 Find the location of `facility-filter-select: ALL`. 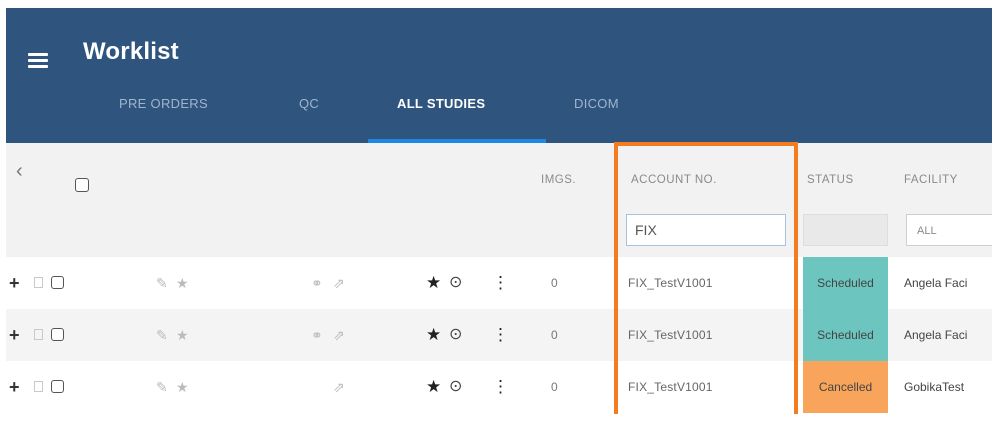

facility-filter-select: ALL is located at coordinates (949, 230).